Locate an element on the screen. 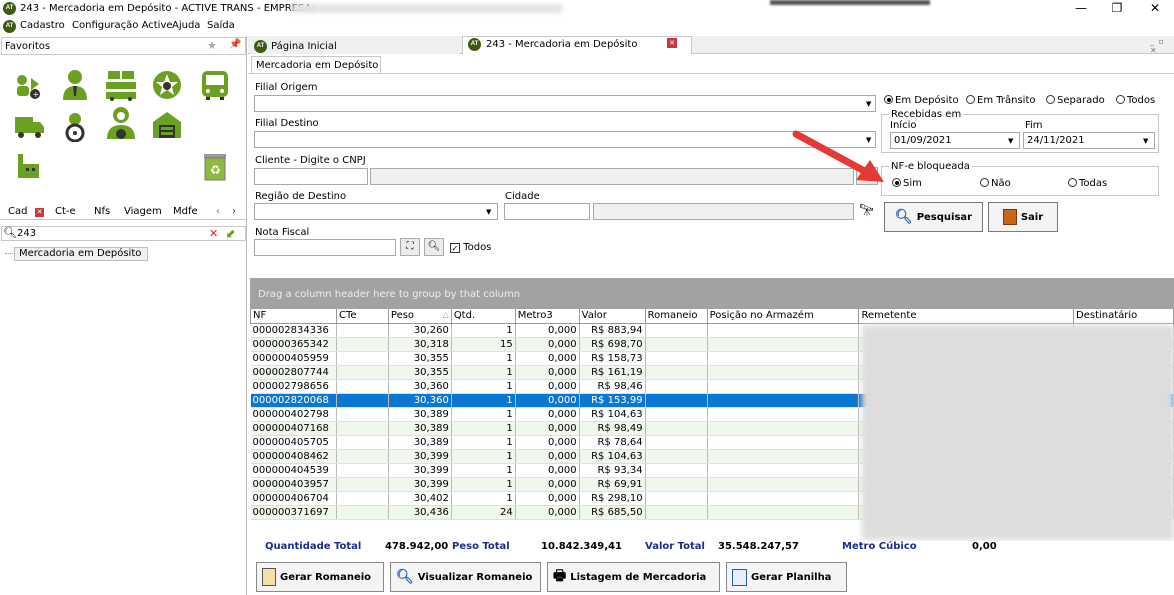 The height and width of the screenshot is (595, 1174). col-destinatario: Destinatário is located at coordinates (1123, 316).